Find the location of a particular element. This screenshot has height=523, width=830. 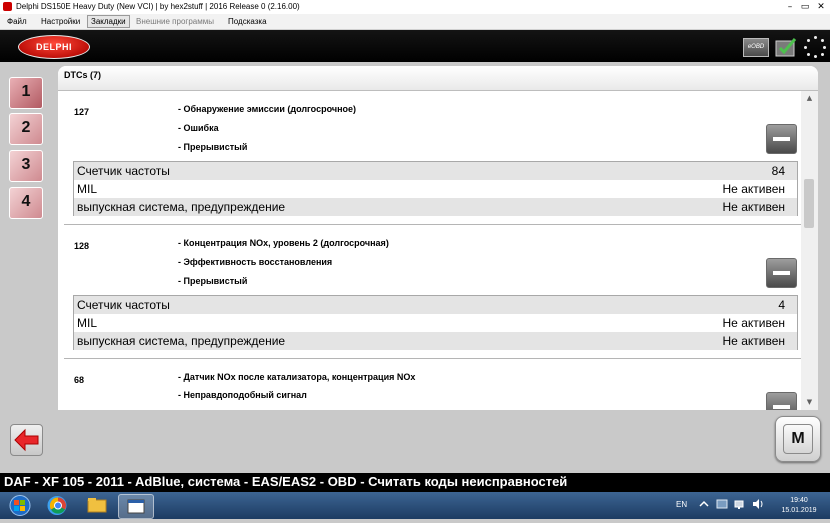

close-icon: ✕ is located at coordinates (821, 7).